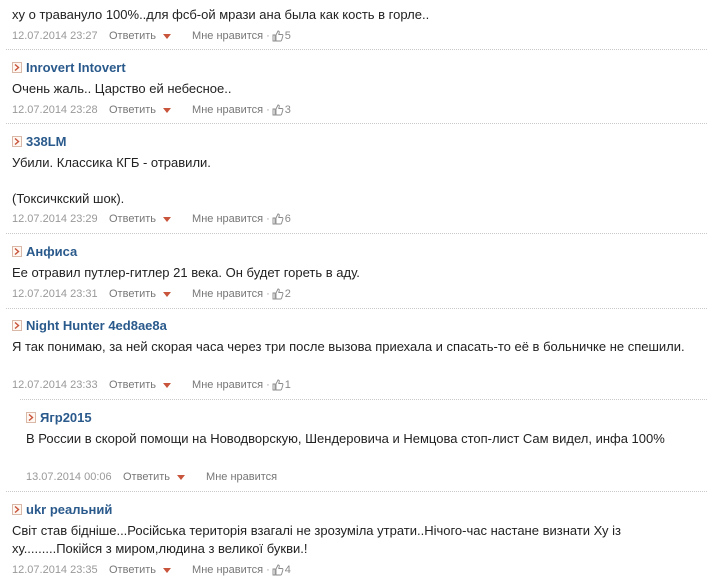 The width and height of the screenshot is (713, 582). Describe the element at coordinates (287, 294) in the screenshot. I see `likes-count: 2` at that location.